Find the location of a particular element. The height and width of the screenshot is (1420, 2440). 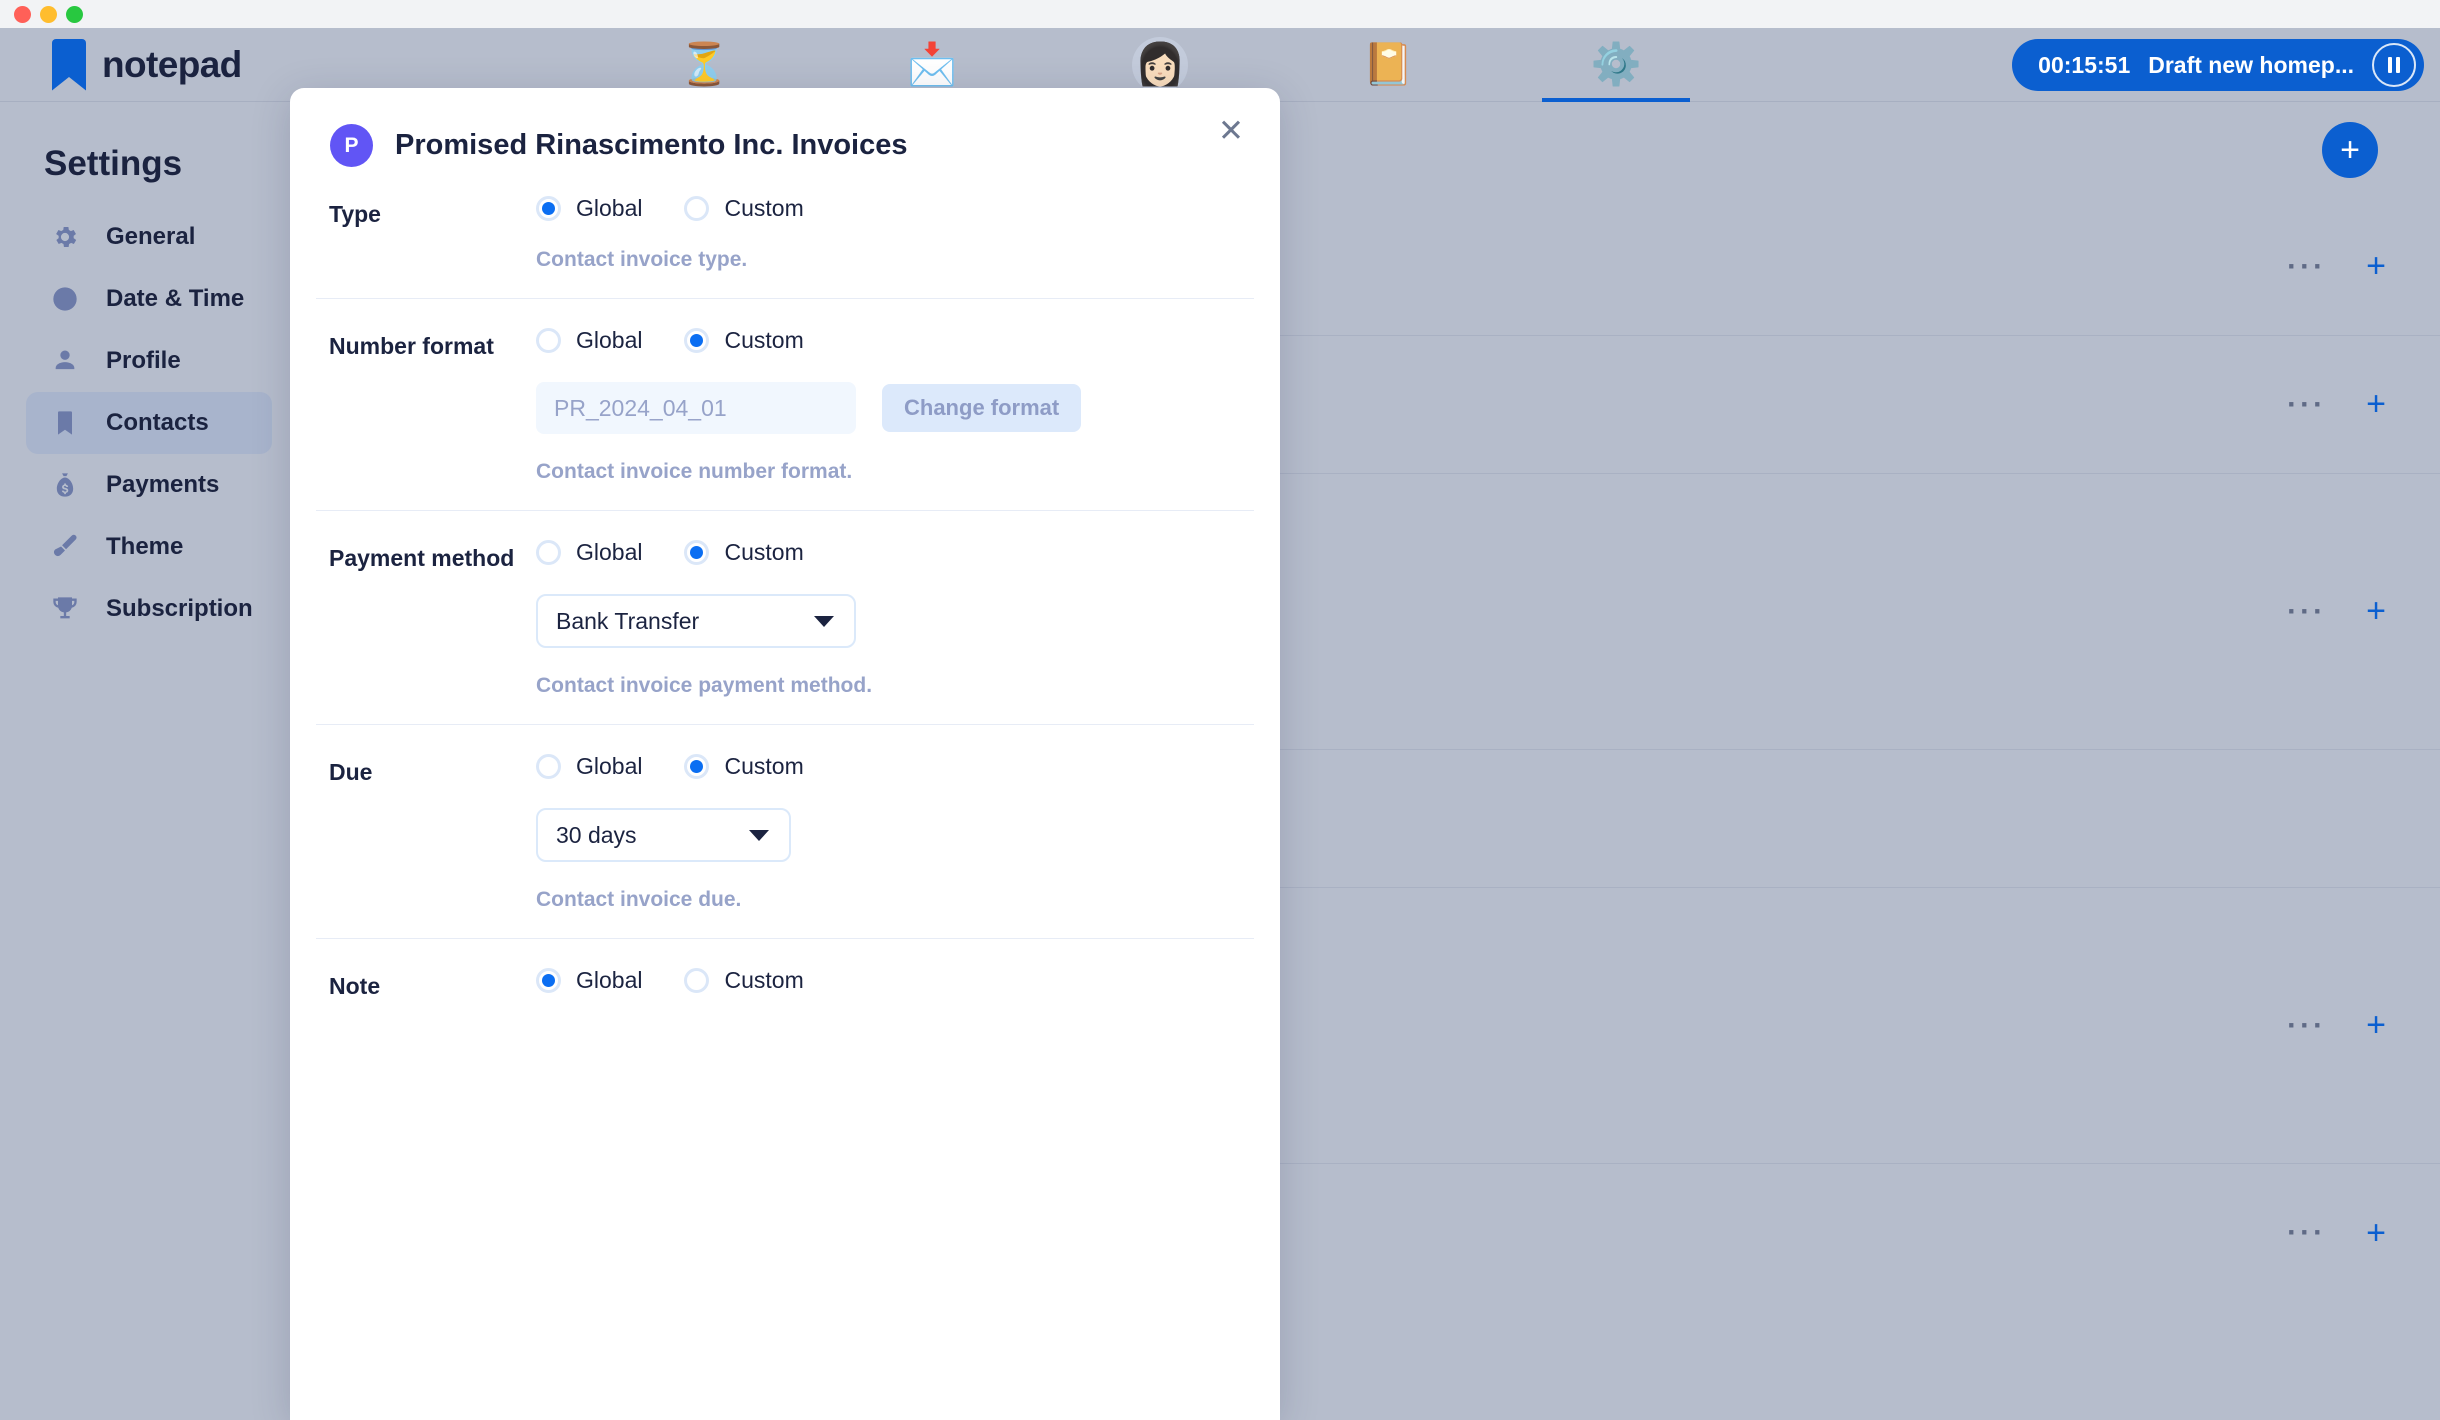

nav-notebook-icon: 📔 is located at coordinates (1388, 65).